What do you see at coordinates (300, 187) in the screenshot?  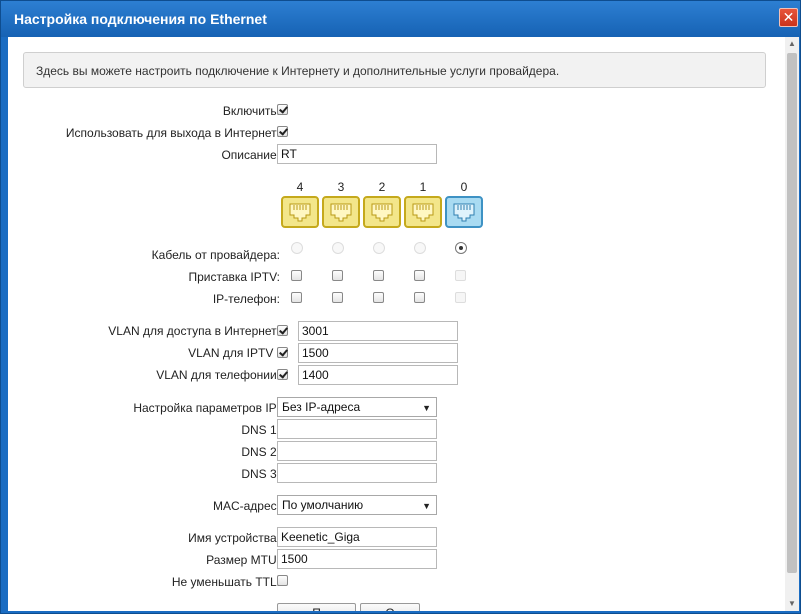 I see `port-number-4: 4` at bounding box center [300, 187].